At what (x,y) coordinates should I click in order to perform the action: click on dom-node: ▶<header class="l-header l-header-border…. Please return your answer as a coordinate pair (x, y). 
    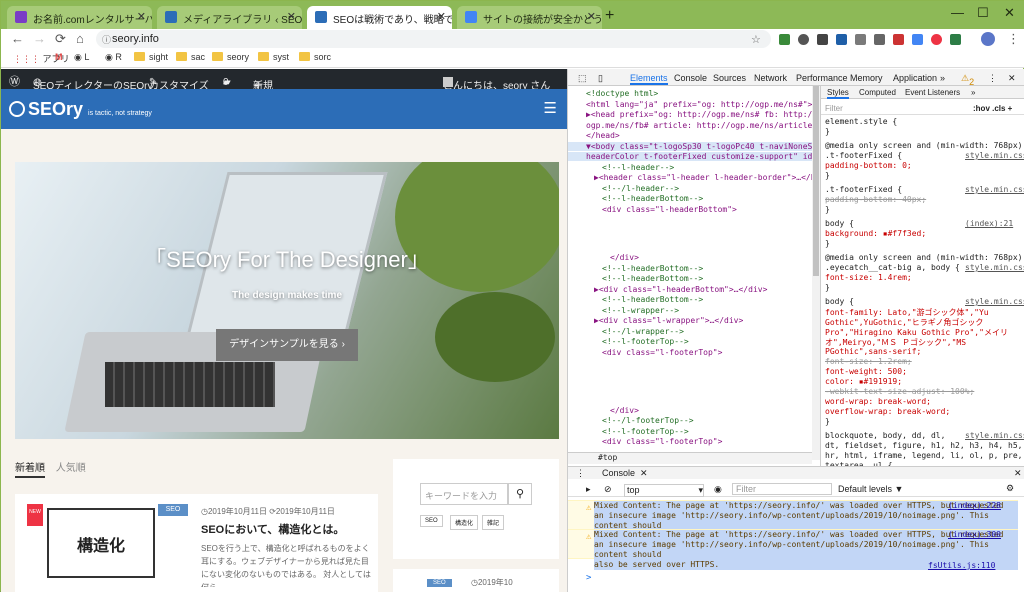
    Looking at the image, I should click on (703, 177).